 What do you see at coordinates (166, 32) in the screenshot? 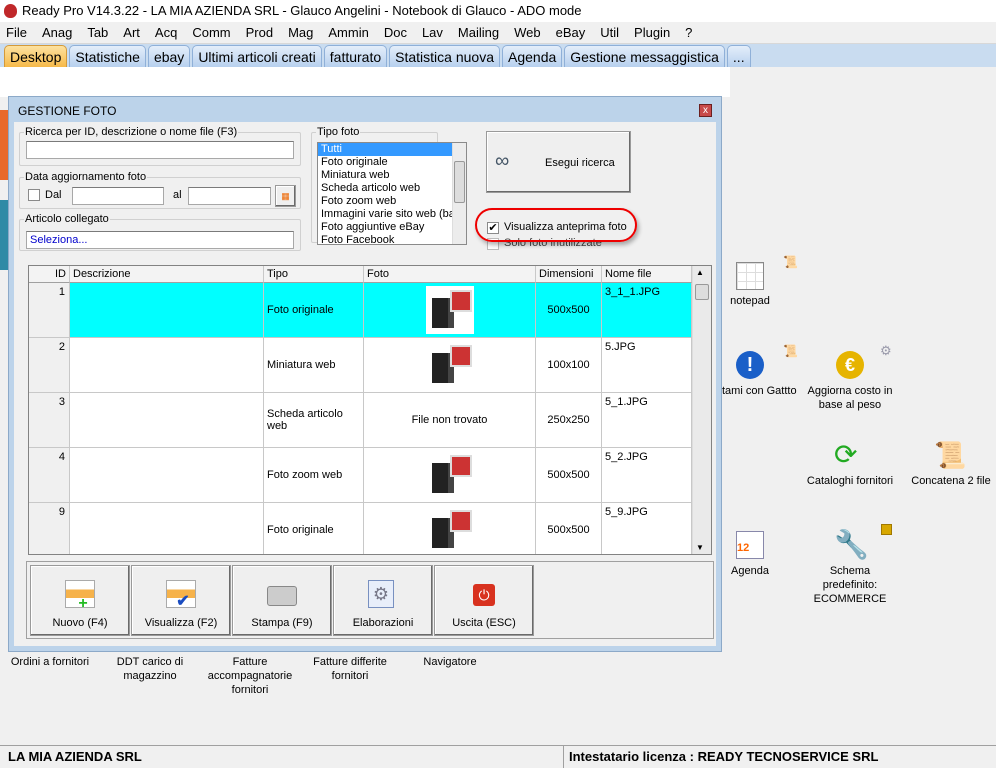
I see `menu-acq: Acq` at bounding box center [166, 32].